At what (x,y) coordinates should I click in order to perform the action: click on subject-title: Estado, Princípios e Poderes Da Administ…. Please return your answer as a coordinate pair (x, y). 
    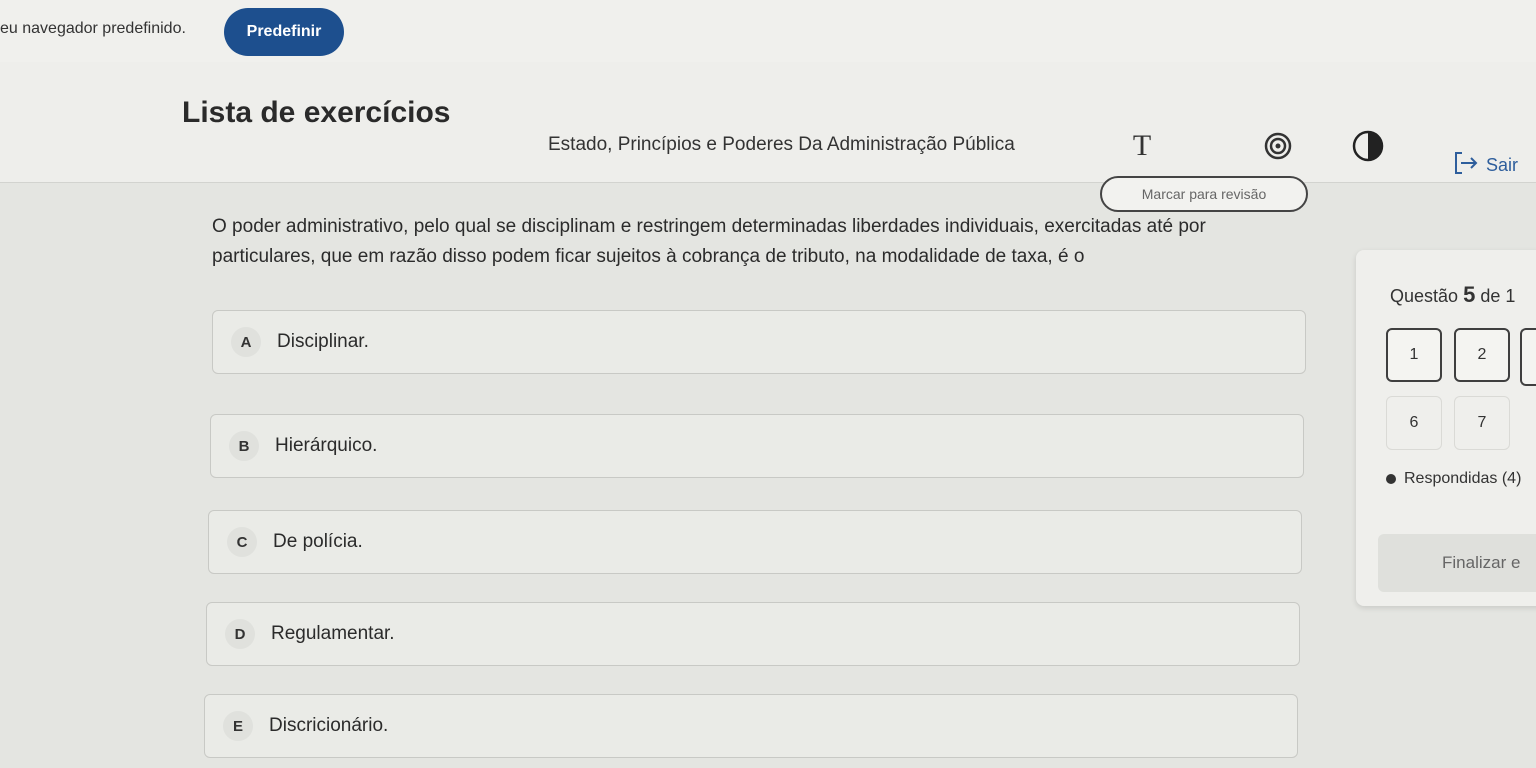
    Looking at the image, I should click on (781, 144).